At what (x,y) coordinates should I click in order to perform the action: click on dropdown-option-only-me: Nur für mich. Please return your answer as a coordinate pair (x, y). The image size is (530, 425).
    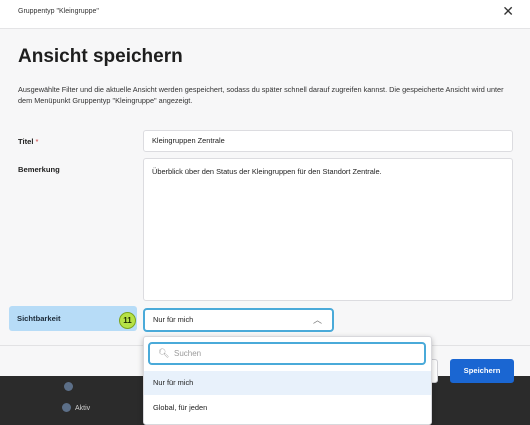
    Looking at the image, I should click on (287, 383).